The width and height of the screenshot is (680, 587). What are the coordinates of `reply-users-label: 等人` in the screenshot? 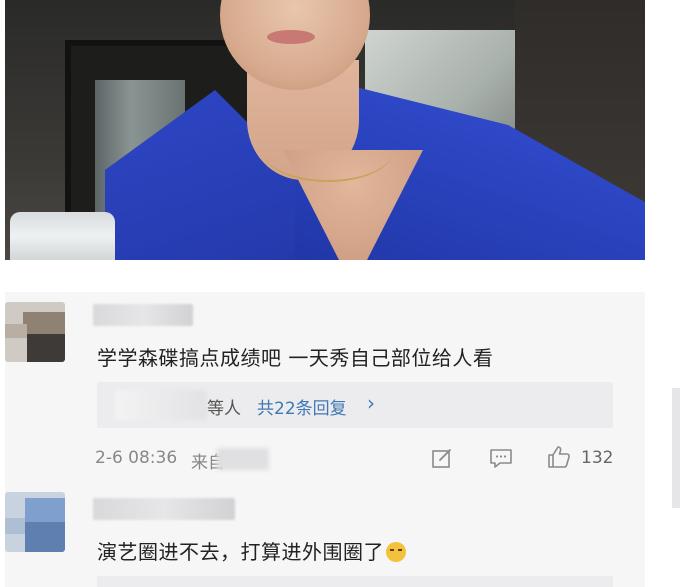 It's located at (224, 409).